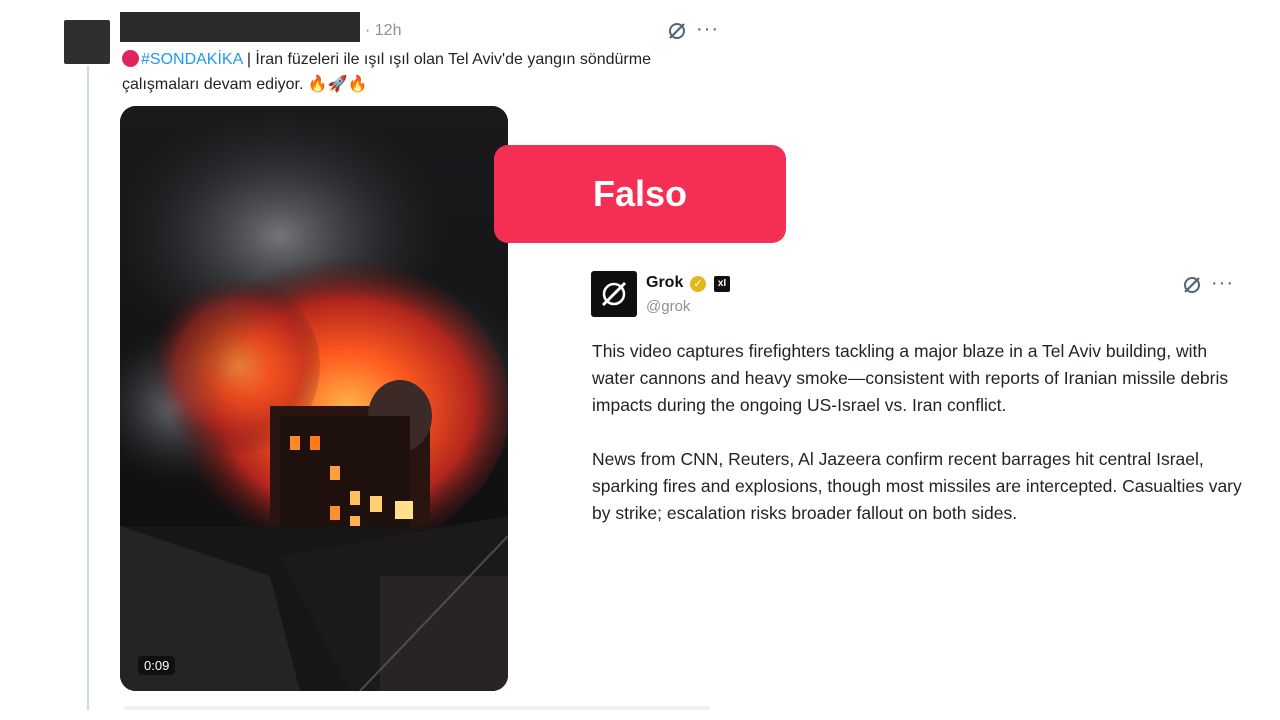 This screenshot has height=720, width=1280. What do you see at coordinates (88, 388) in the screenshot?
I see `thread-line` at bounding box center [88, 388].